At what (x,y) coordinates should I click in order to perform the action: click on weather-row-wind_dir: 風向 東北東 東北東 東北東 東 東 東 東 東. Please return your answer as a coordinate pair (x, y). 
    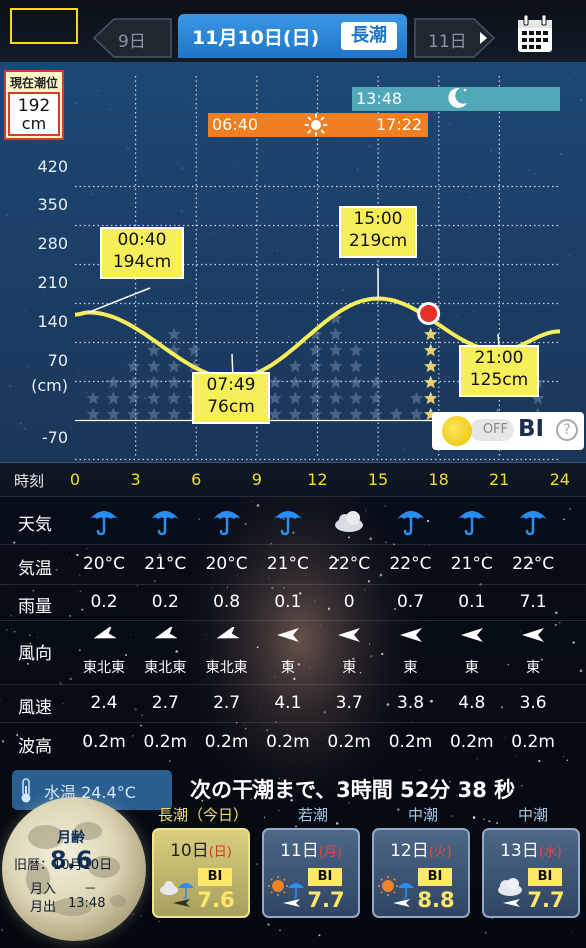
    Looking at the image, I should click on (293, 652).